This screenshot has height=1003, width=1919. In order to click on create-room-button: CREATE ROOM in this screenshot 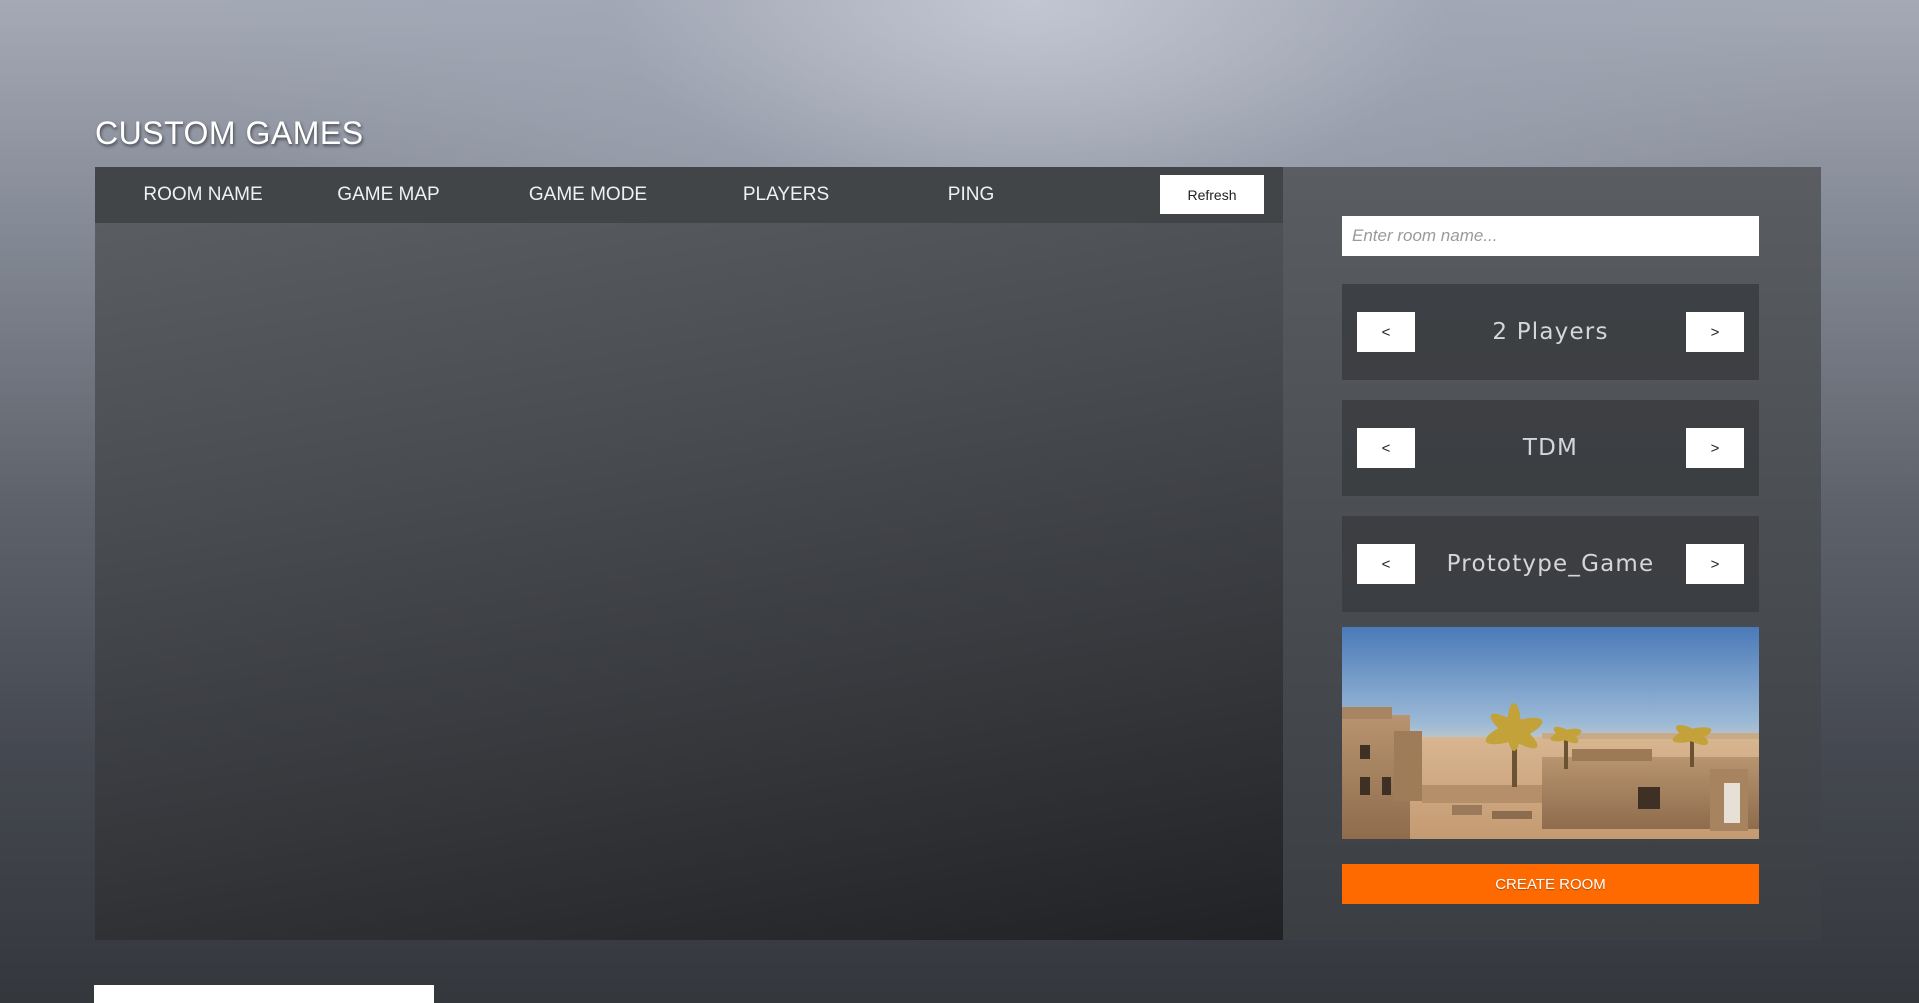, I will do `click(1550, 884)`.